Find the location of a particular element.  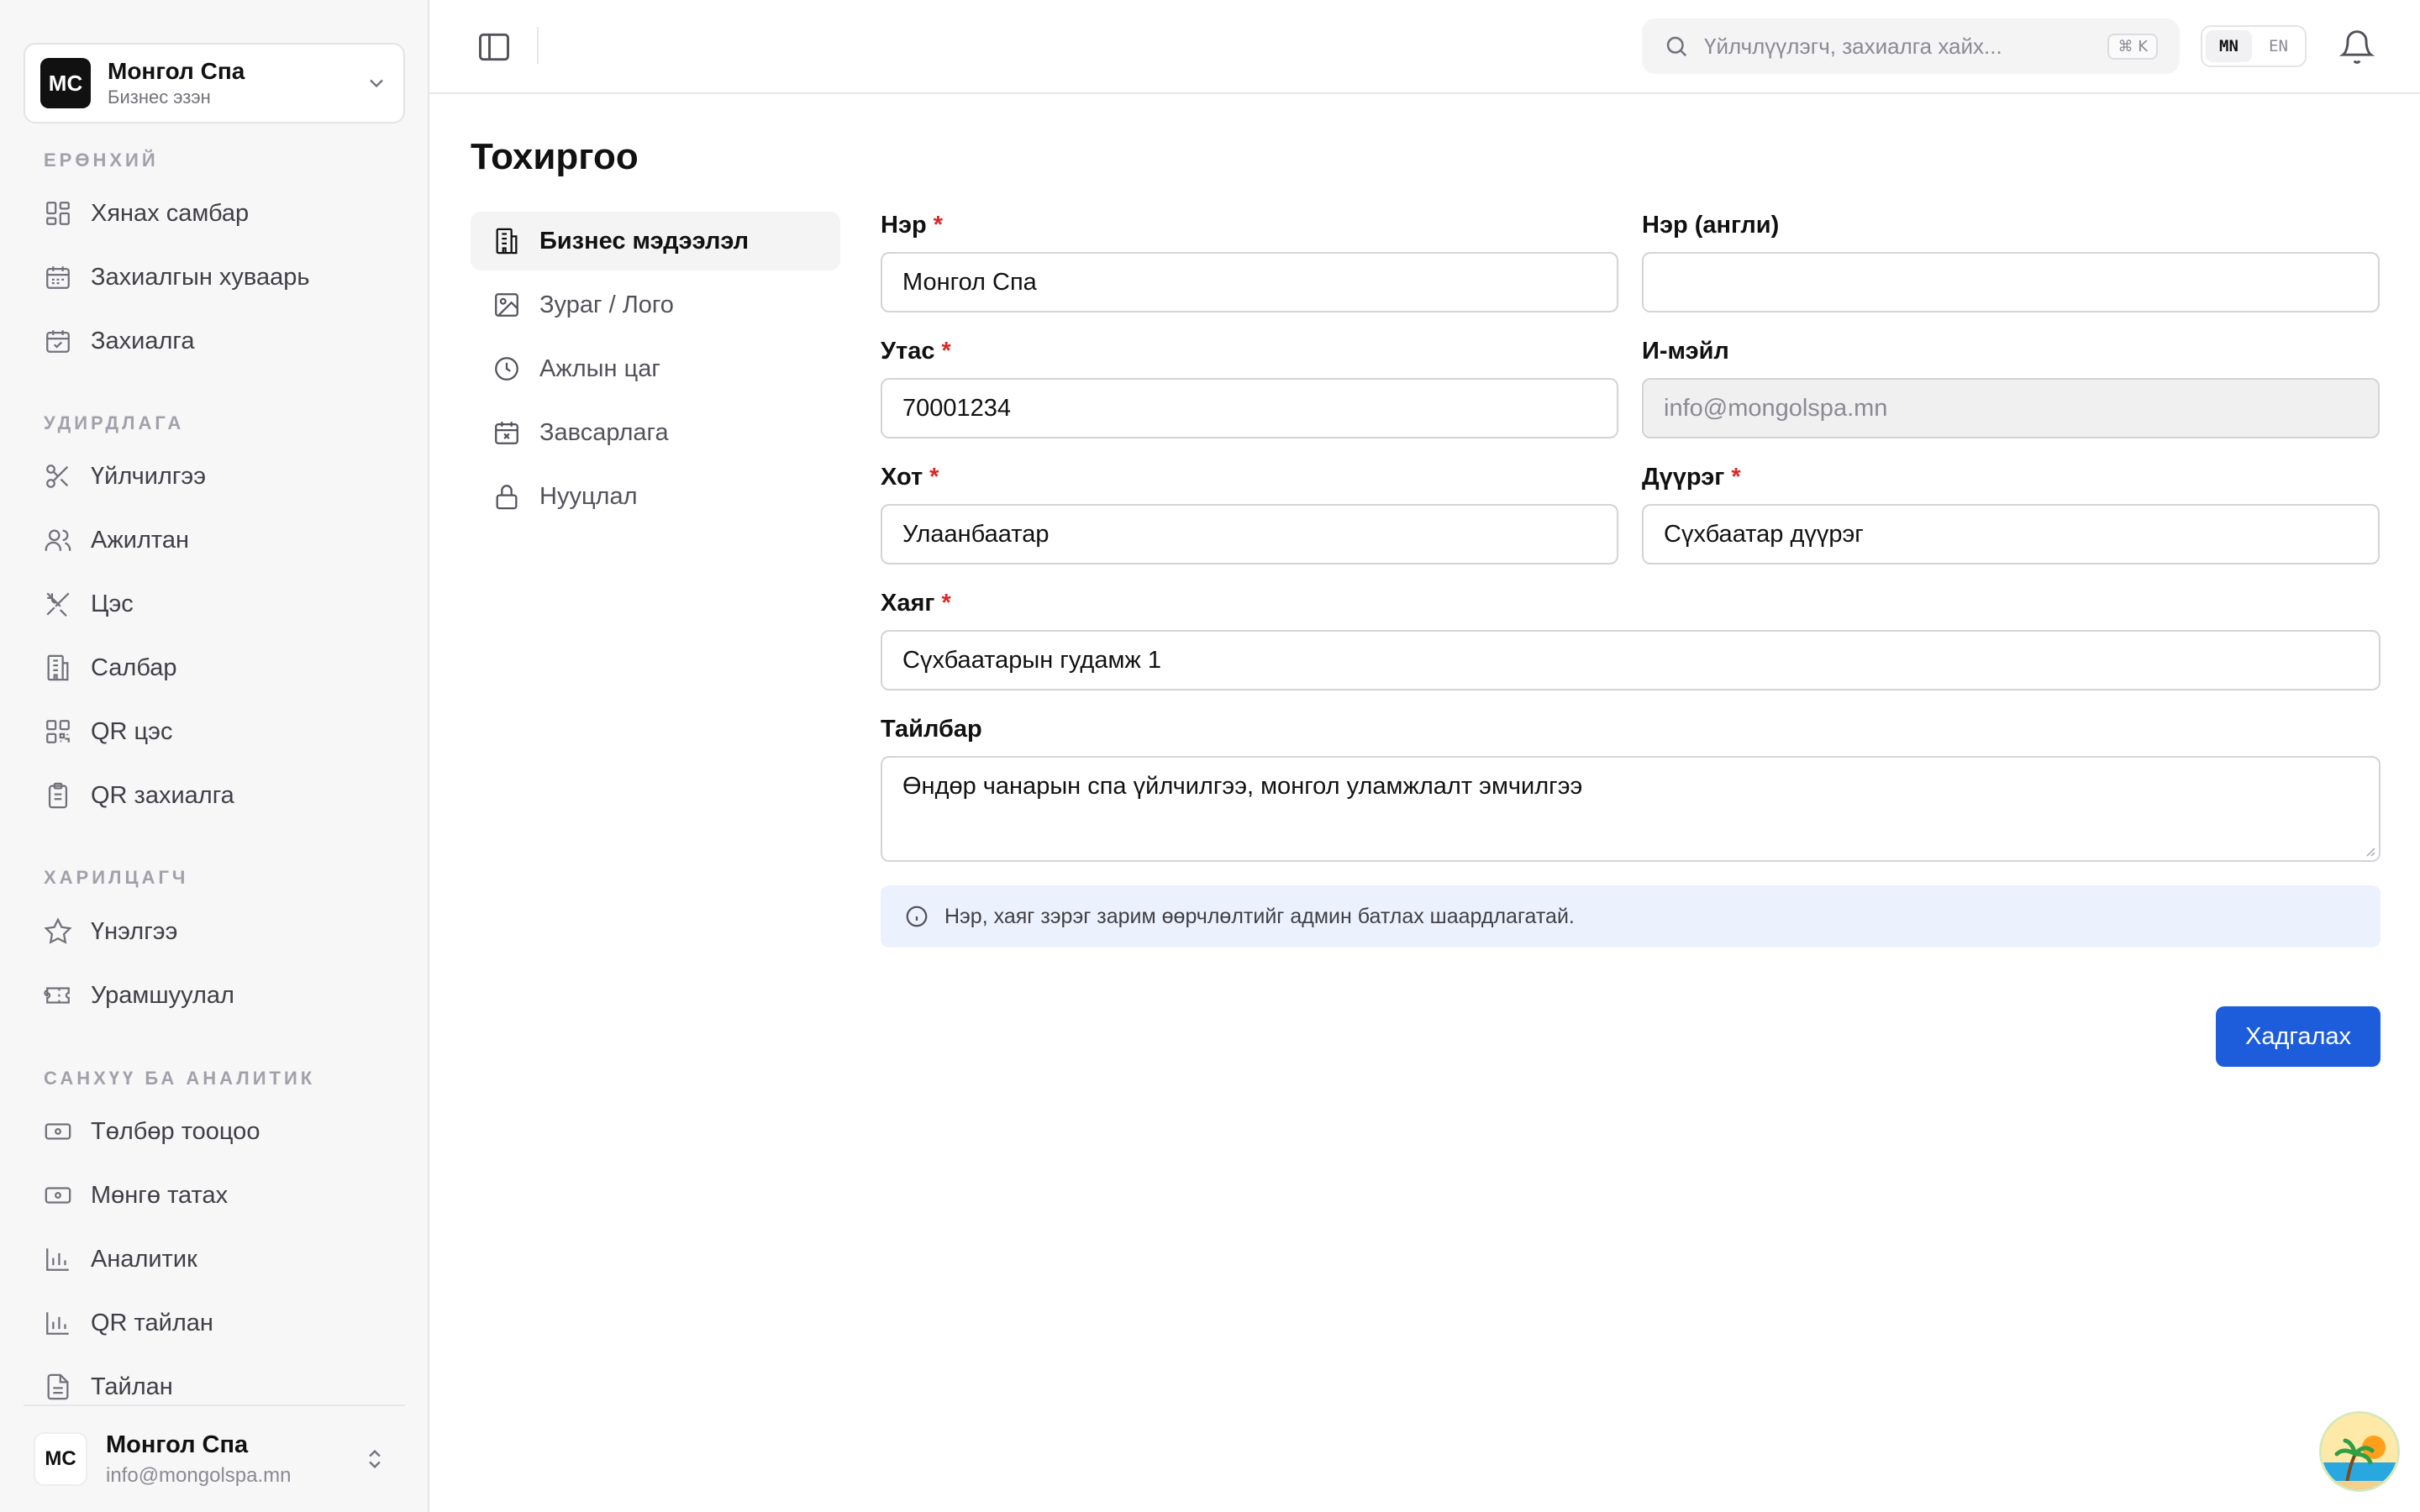

lang-mn-button: MN is located at coordinates (2229, 46).